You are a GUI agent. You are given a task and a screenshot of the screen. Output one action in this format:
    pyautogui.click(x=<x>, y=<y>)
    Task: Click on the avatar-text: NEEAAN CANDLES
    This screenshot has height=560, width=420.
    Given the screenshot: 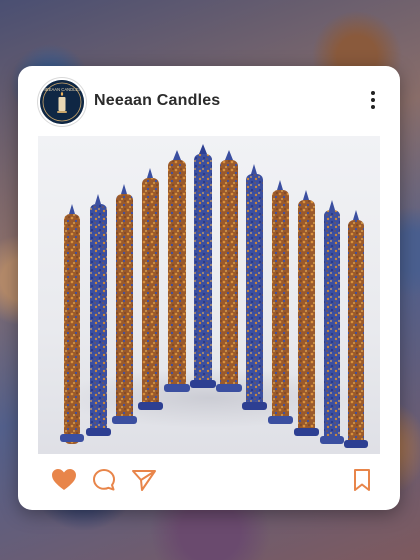 What is the action you would take?
    pyautogui.click(x=62, y=89)
    